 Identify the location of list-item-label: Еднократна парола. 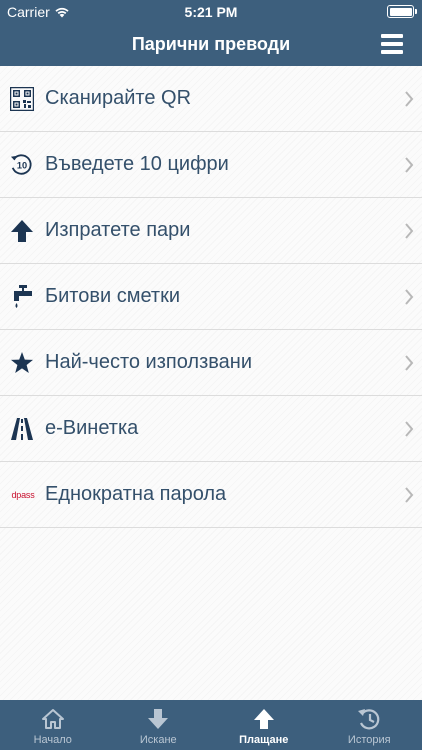
(136, 494).